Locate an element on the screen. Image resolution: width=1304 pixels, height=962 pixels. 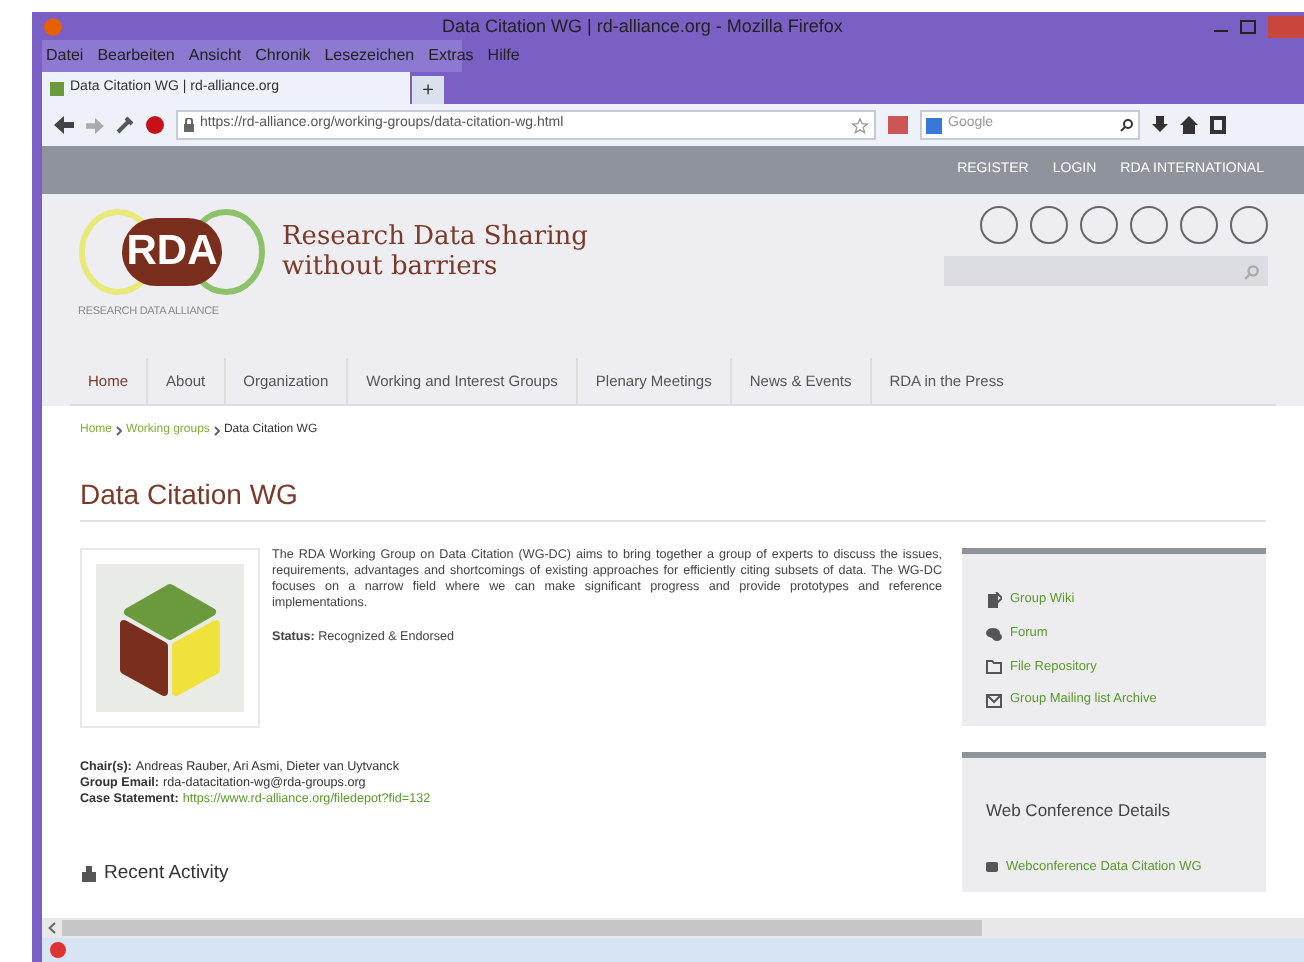
envelope-icon is located at coordinates (994, 700).